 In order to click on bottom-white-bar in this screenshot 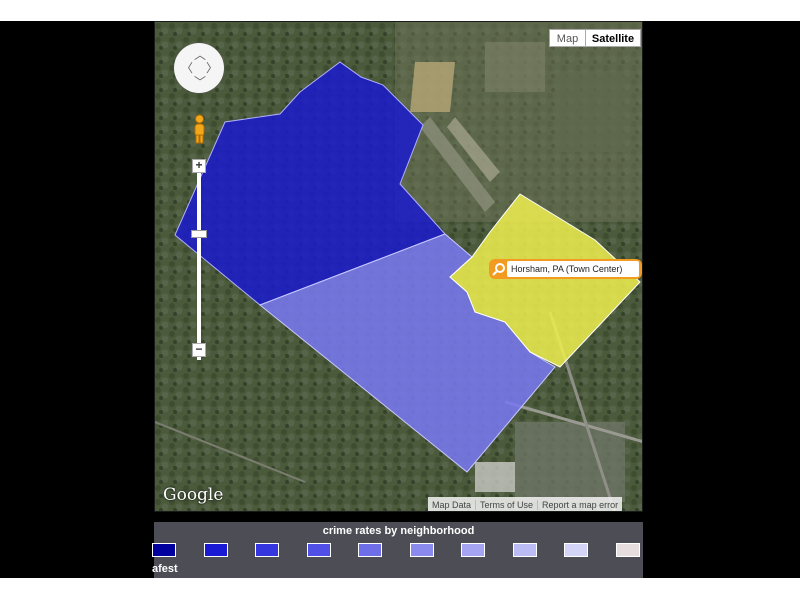, I will do `click(400, 589)`.